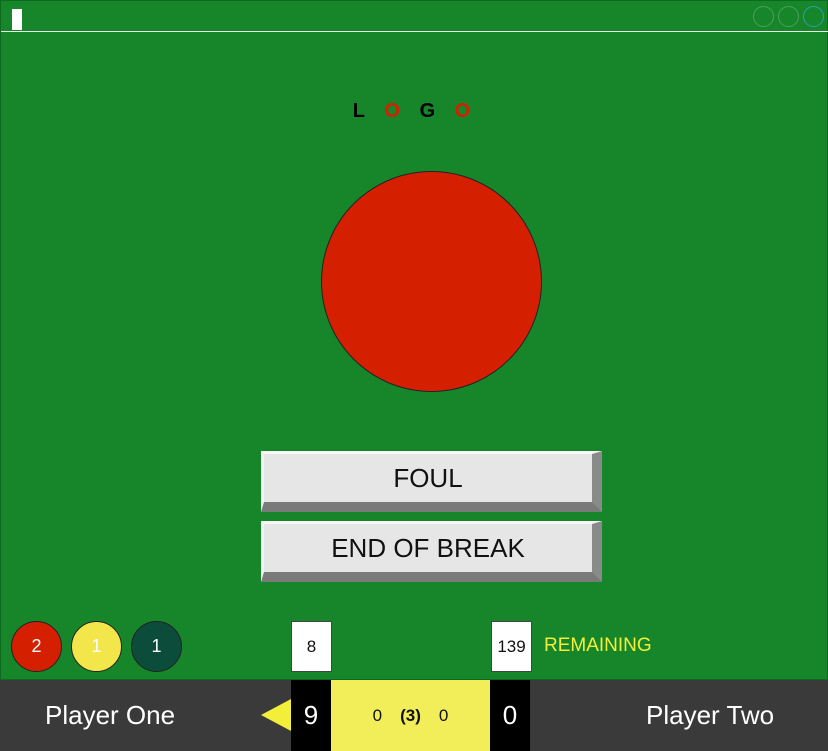 This screenshot has width=828, height=751. I want to click on green-ball-counter: 1, so click(156, 646).